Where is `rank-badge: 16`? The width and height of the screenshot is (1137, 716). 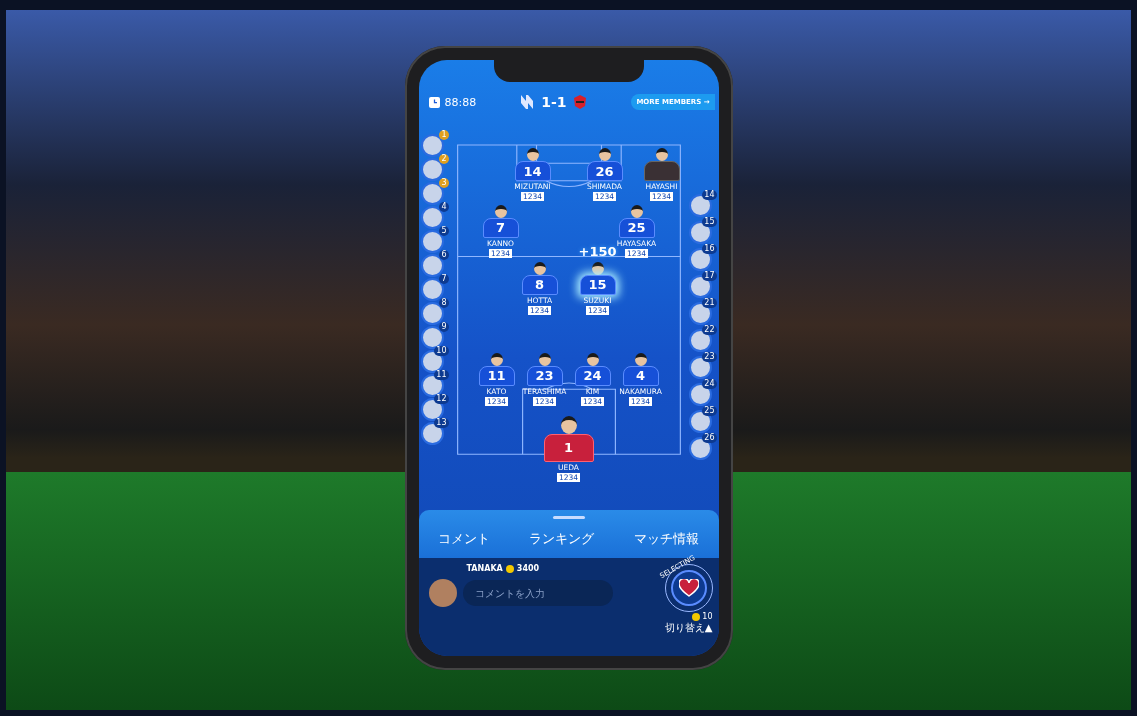 rank-badge: 16 is located at coordinates (709, 249).